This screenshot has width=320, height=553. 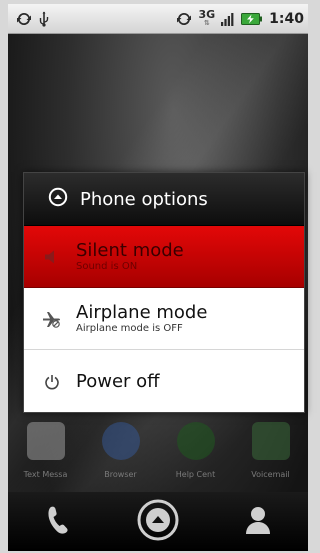 I want to click on contacts-button, so click(x=258, y=522).